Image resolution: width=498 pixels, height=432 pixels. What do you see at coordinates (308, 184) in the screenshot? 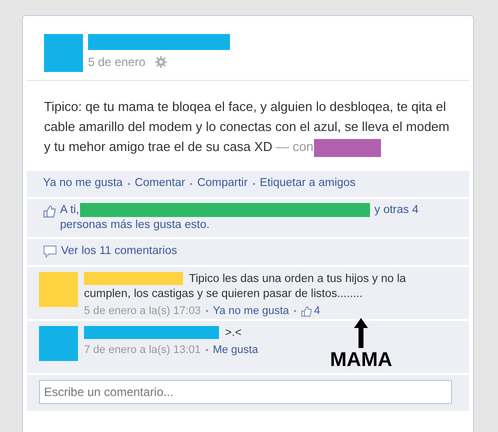
I see `action-link: Etiquetar a amigos` at bounding box center [308, 184].